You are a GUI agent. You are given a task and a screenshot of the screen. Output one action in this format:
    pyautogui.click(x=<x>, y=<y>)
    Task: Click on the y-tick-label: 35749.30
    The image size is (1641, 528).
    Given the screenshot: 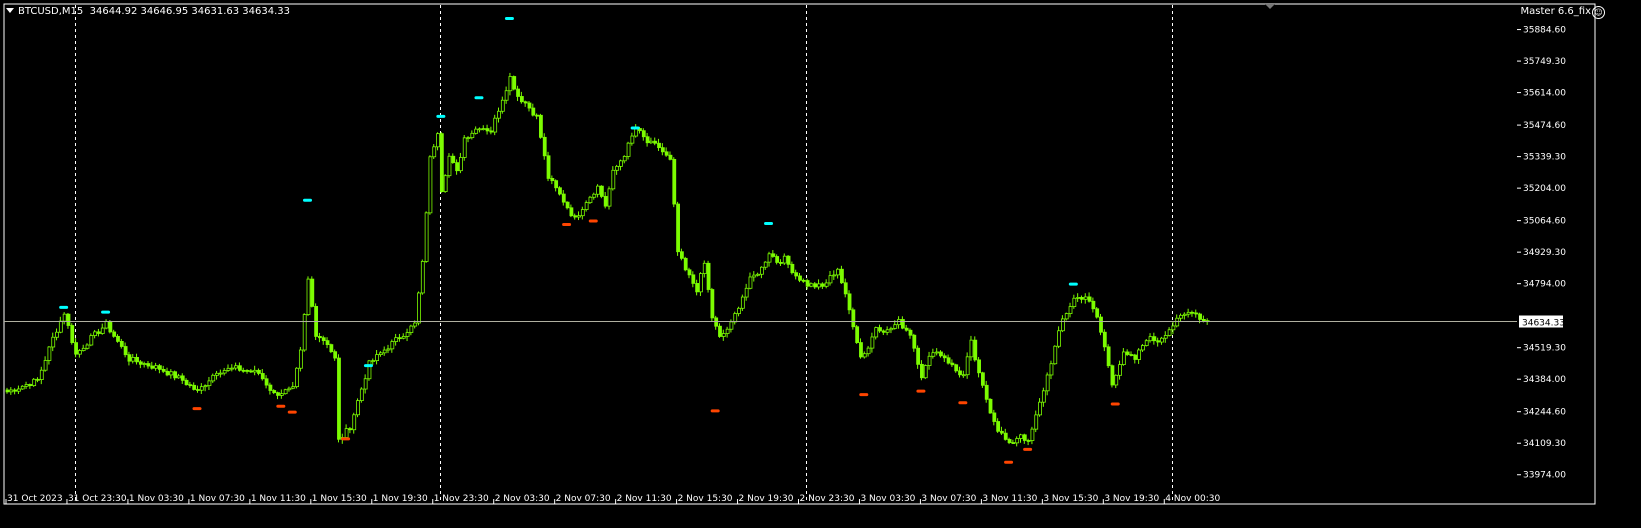 What is the action you would take?
    pyautogui.click(x=1544, y=62)
    